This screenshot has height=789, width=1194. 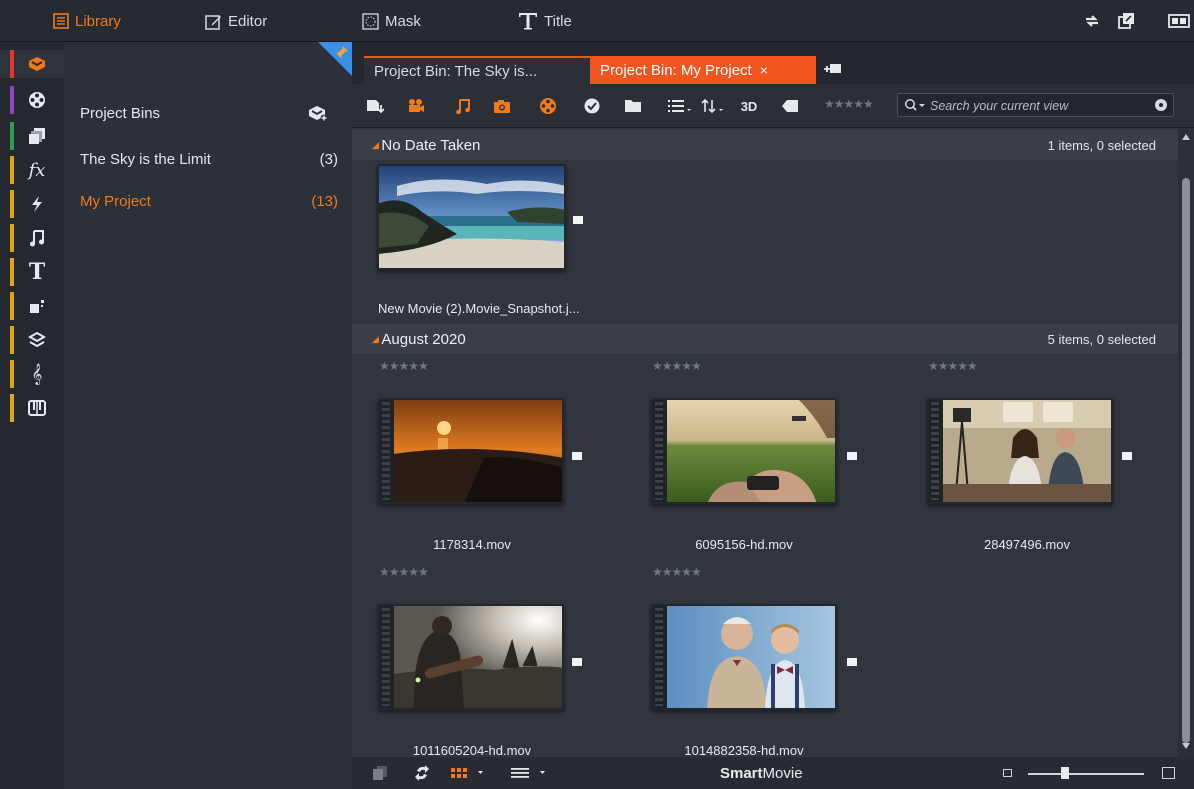 I want to click on list-view-dropdown-icon, so click(x=680, y=106).